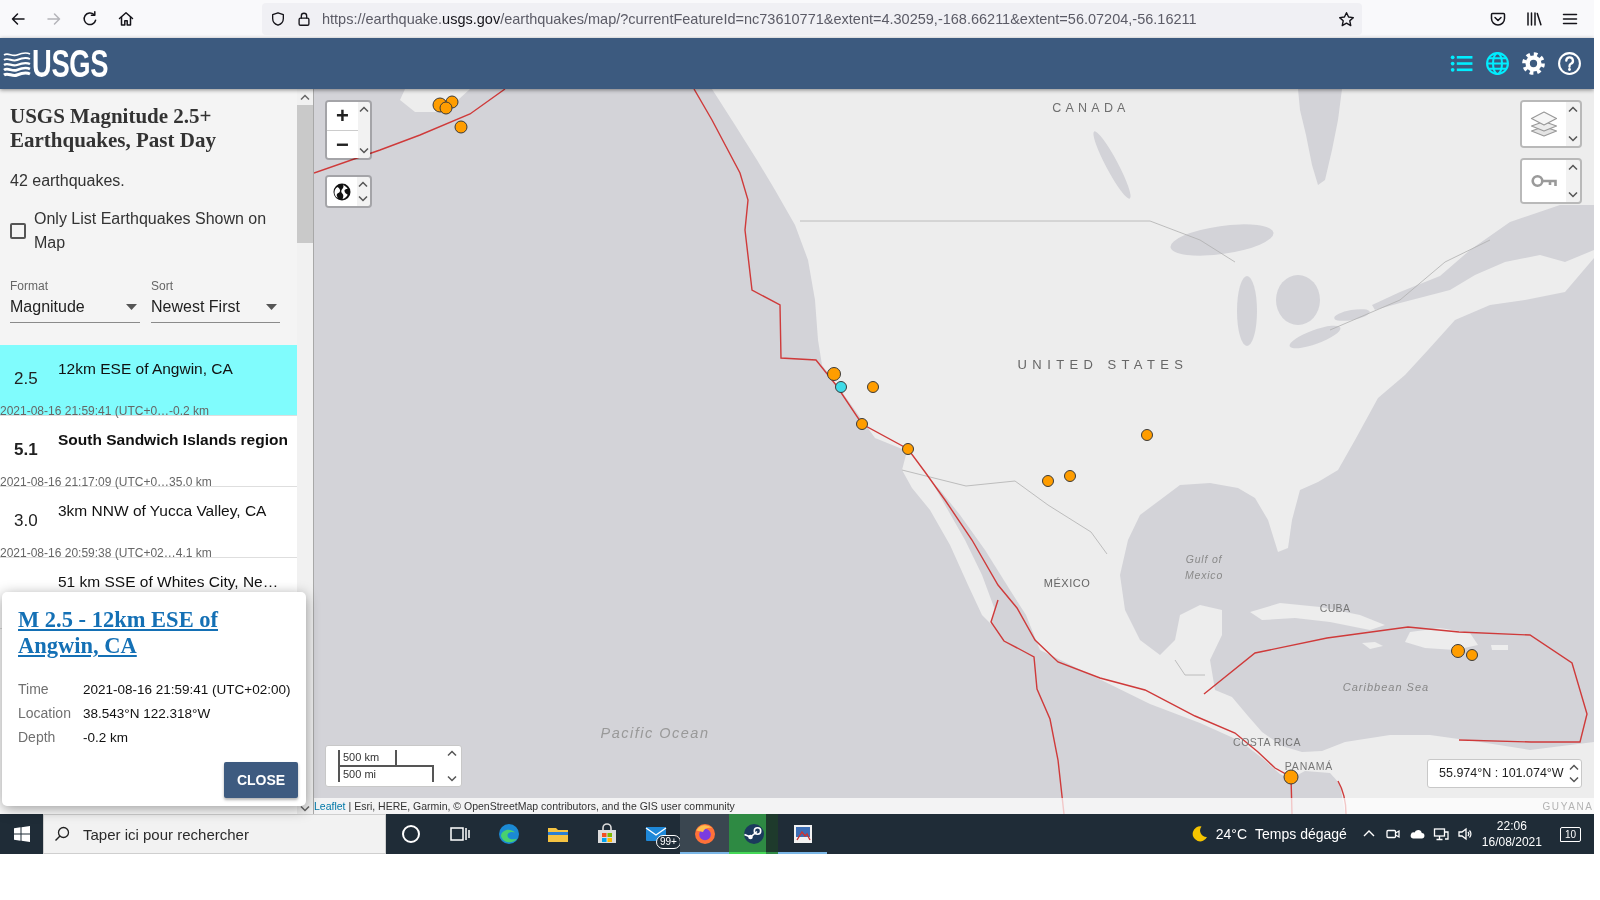 This screenshot has width=1600, height=900. What do you see at coordinates (1204, 567) in the screenshot?
I see `map-label: Gulf of Mexico` at bounding box center [1204, 567].